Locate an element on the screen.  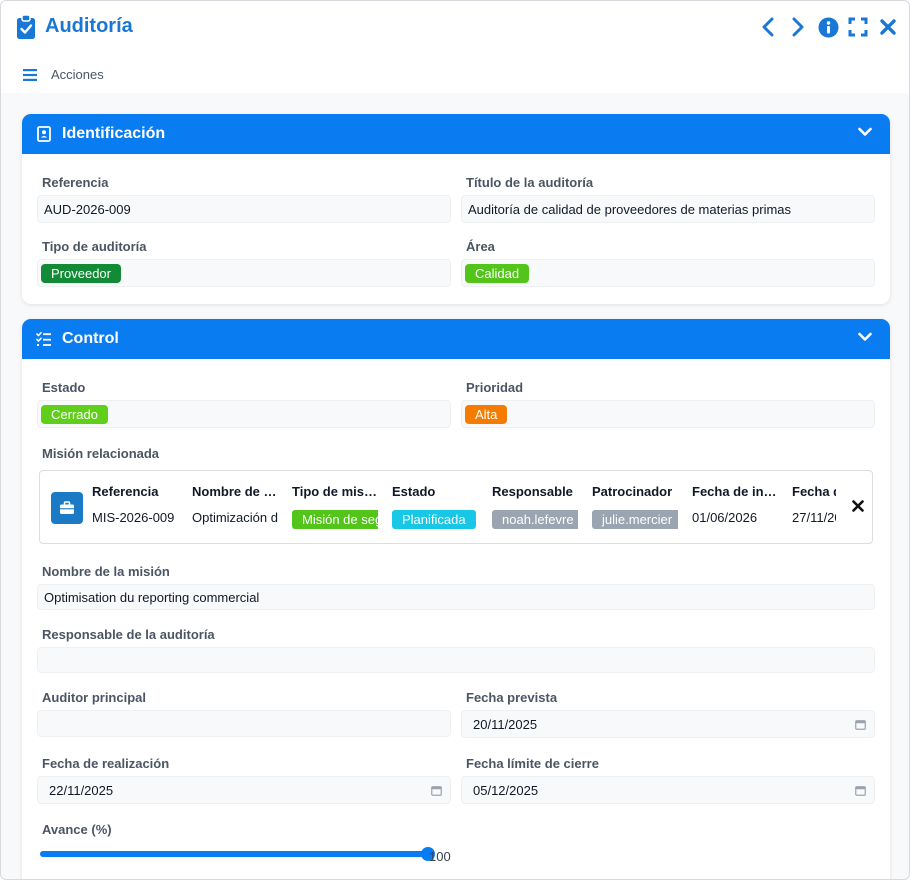
fecha-prevista-label: Fecha prevista is located at coordinates (512, 697).